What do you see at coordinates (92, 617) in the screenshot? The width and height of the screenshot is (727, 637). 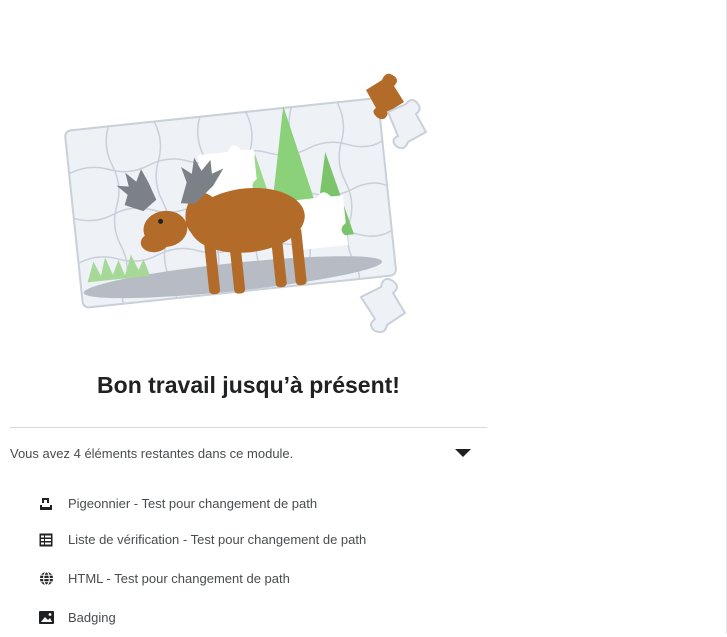 I see `item-label: Badging` at bounding box center [92, 617].